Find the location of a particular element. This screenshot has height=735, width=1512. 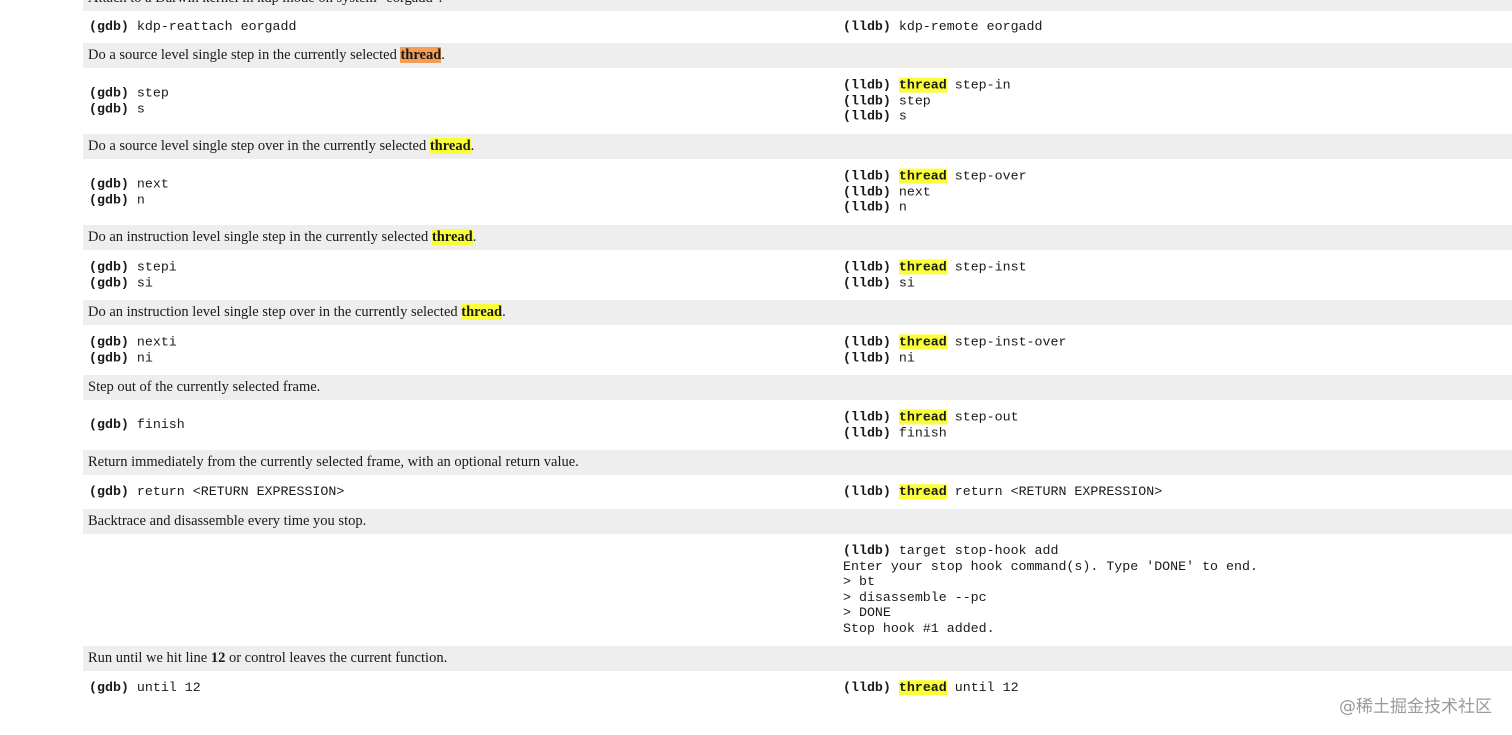

text-segment: stepi is located at coordinates (152, 267).